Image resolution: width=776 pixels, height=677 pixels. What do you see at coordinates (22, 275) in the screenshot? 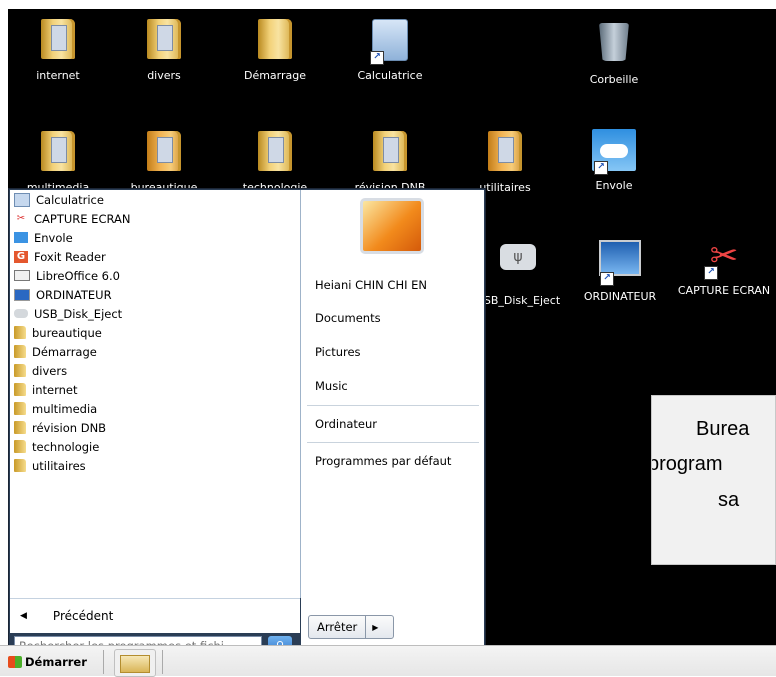
I see `libreoffice-icon` at bounding box center [22, 275].